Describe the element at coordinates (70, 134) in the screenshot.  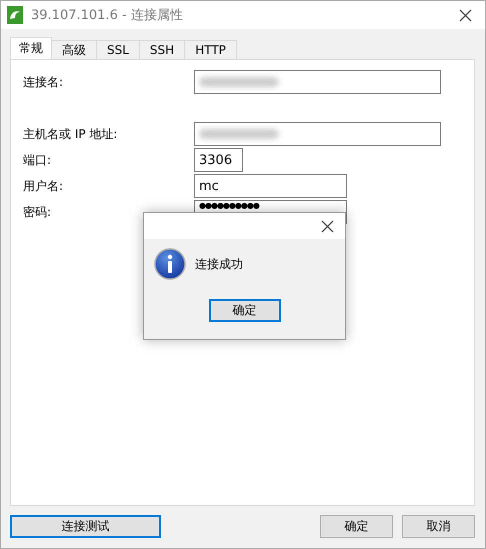
I see `field-label: 主机名或 IP 地址:` at that location.